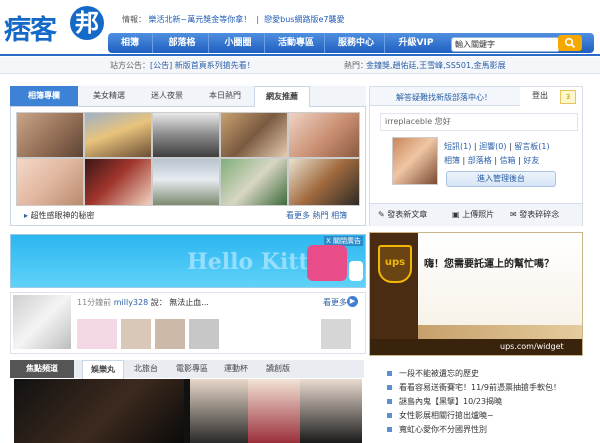  Describe the element at coordinates (480, 387) in the screenshot. I see `news-item: 看看容易送衝賽宅！11/9前憑票抽搶手軟包！` at that location.